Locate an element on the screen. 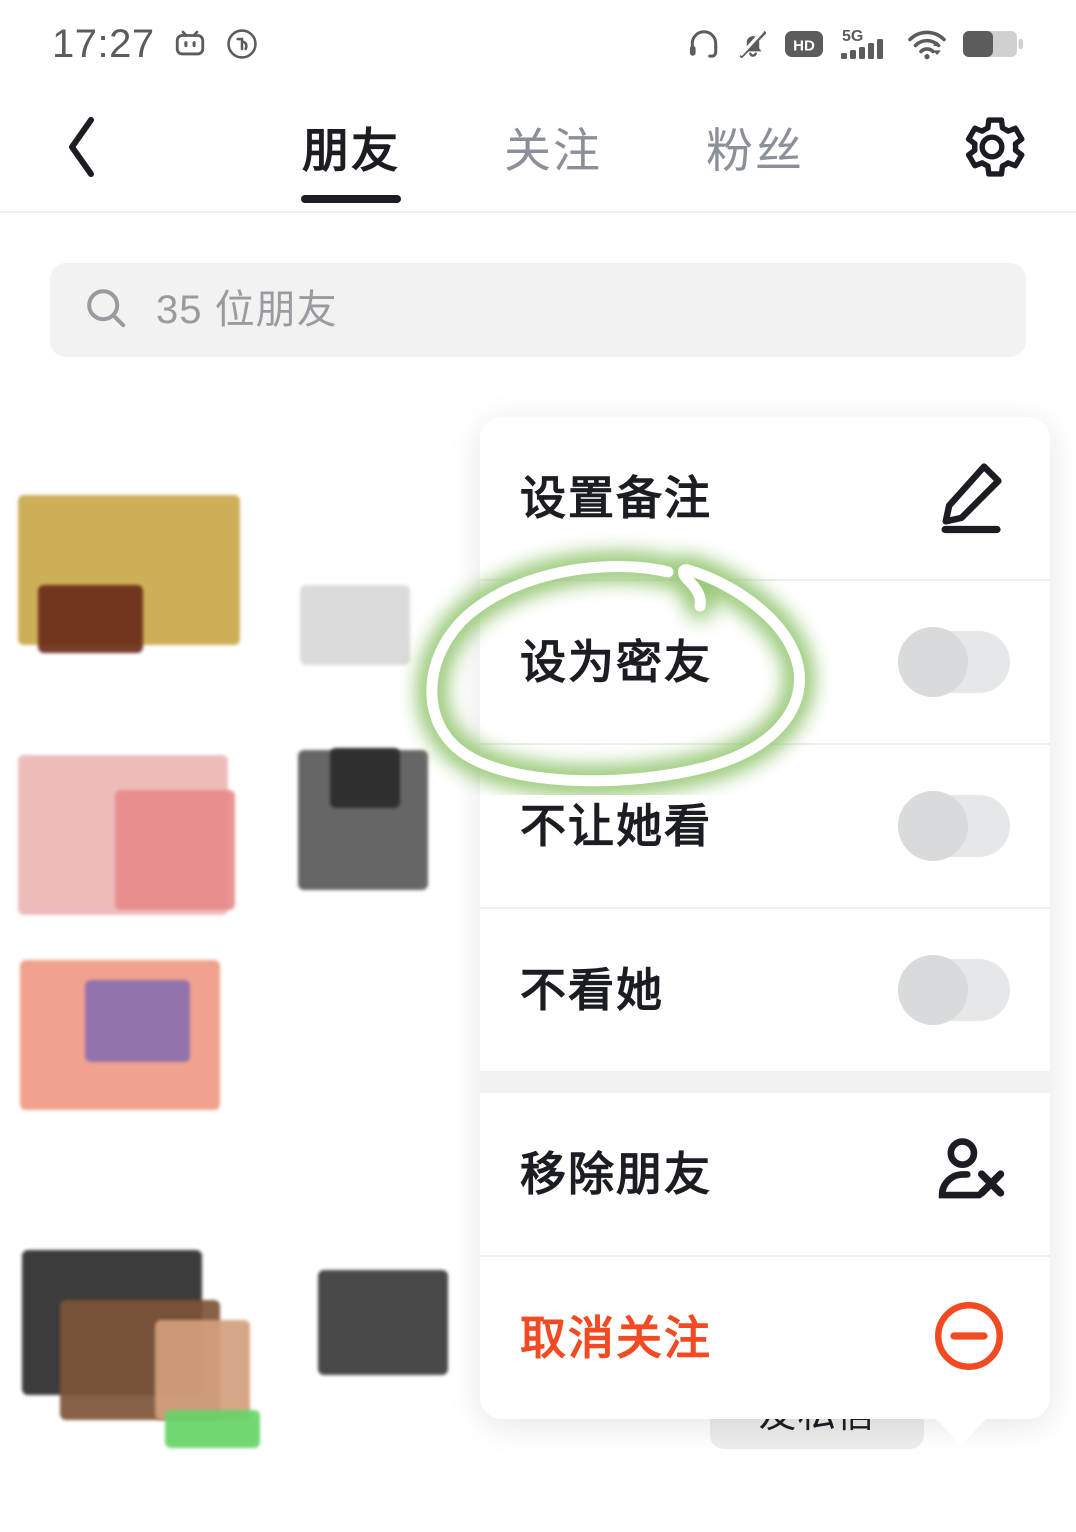 The width and height of the screenshot is (1076, 1532). status-bar-left: 17:27 is located at coordinates (155, 44).